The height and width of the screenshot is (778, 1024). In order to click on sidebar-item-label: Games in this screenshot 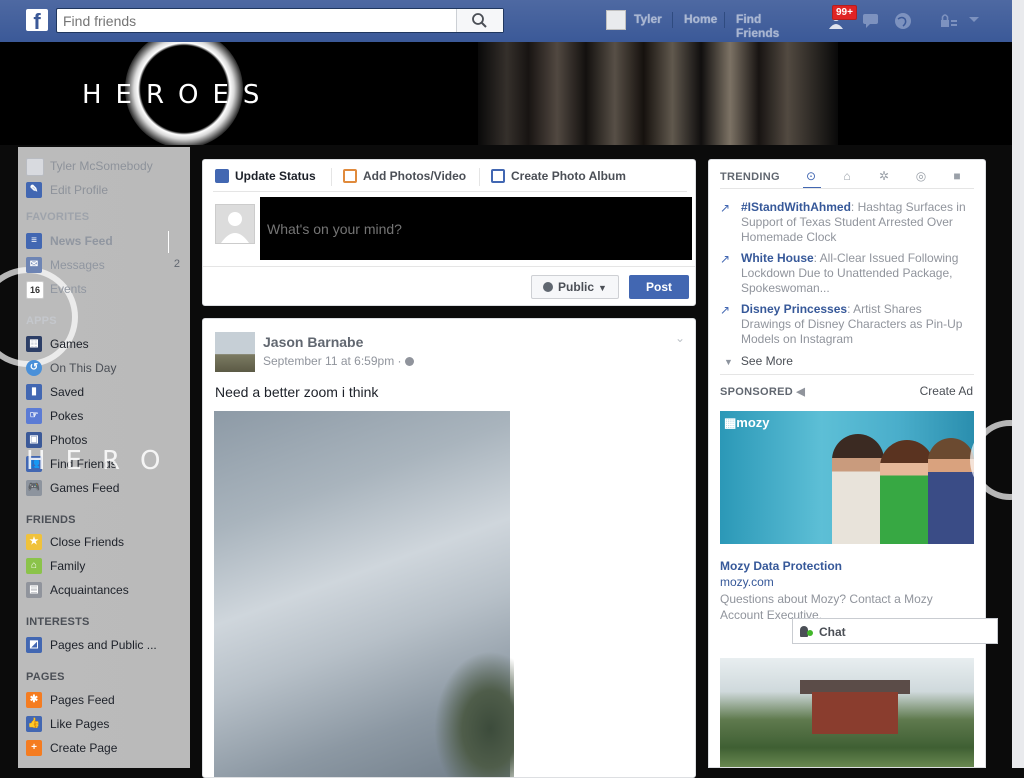, I will do `click(69, 344)`.